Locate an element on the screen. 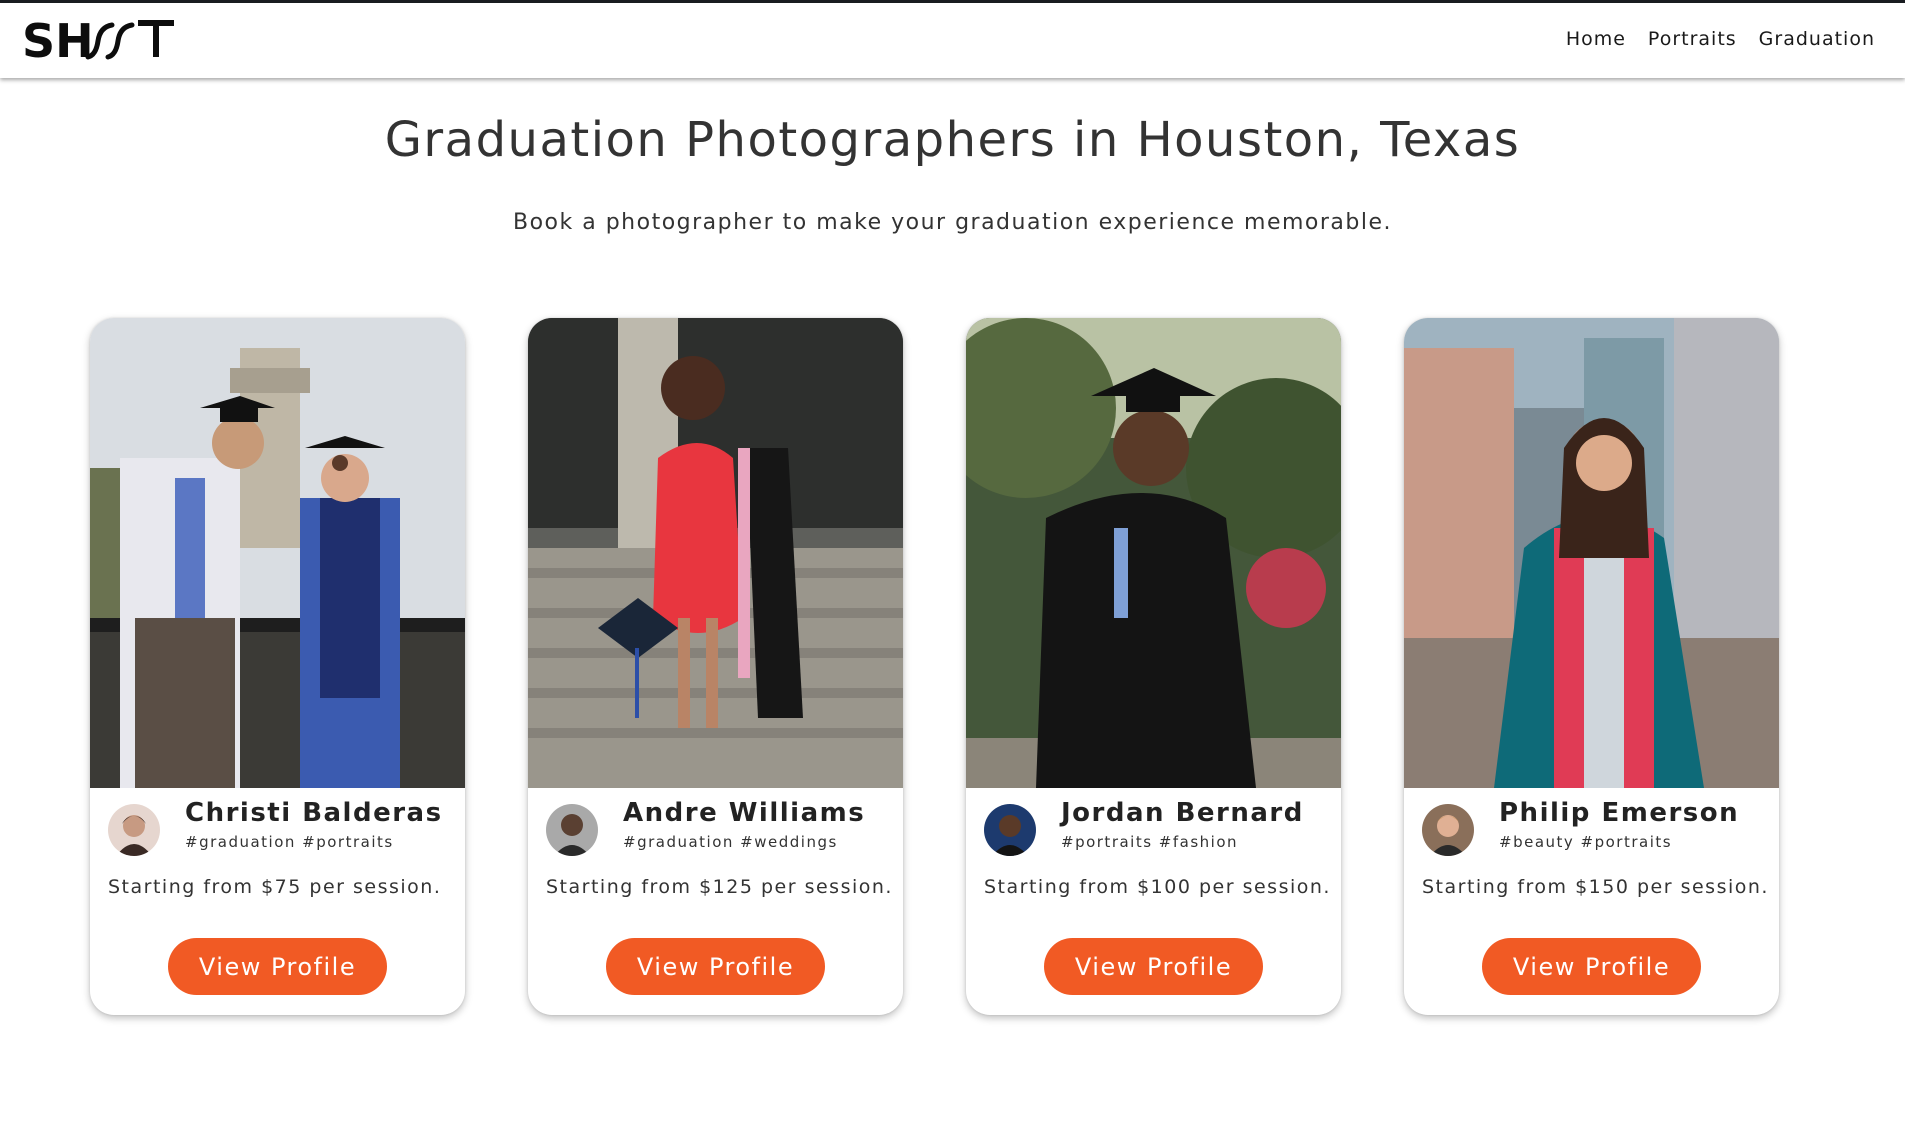 This screenshot has height=1130, width=1905. nav-portraits: Portraits is located at coordinates (1692, 39).